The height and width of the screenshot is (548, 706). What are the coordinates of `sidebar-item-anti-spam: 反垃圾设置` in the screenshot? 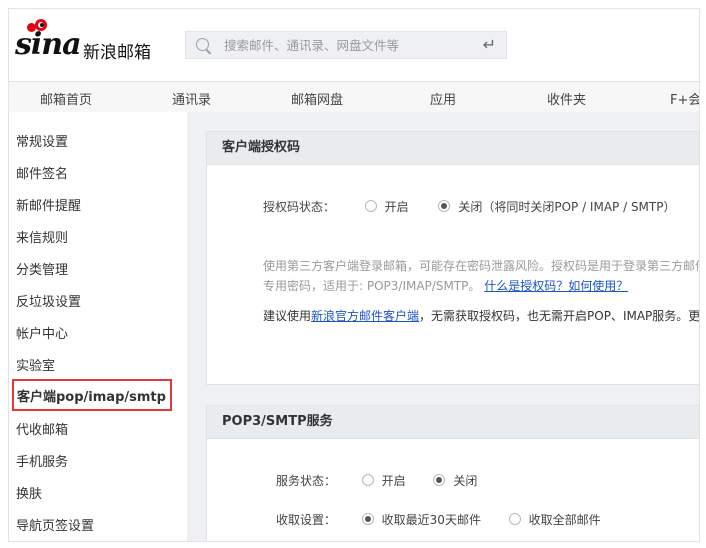 It's located at (48, 300).